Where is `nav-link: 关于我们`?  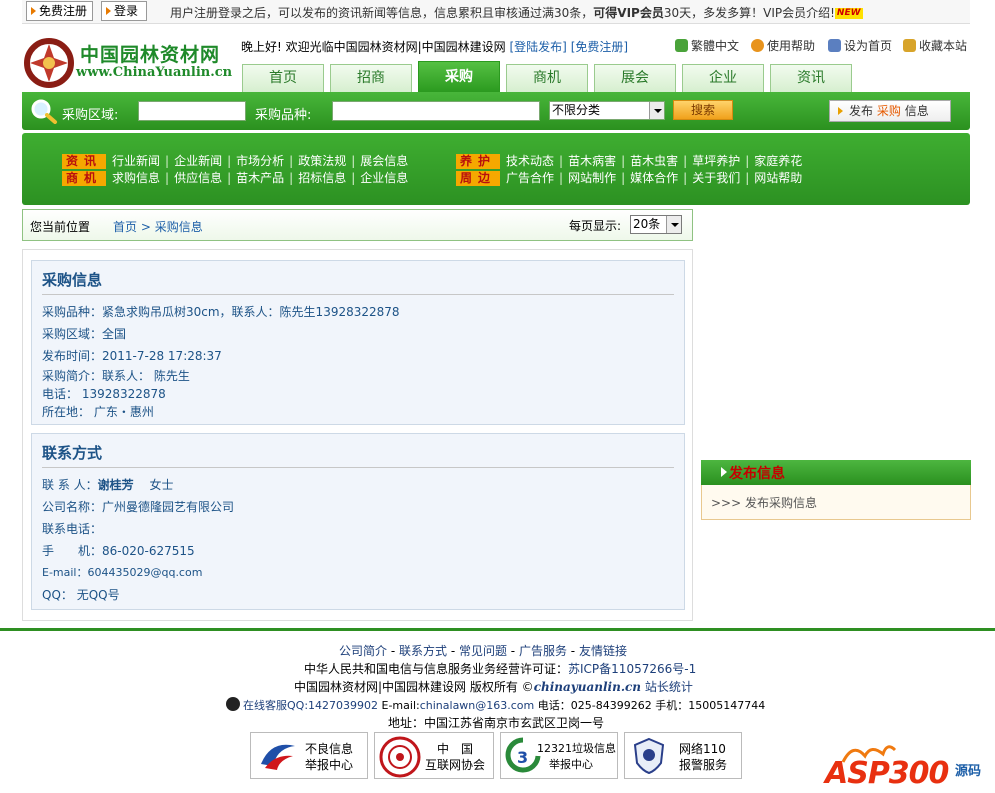 nav-link: 关于我们 is located at coordinates (716, 178).